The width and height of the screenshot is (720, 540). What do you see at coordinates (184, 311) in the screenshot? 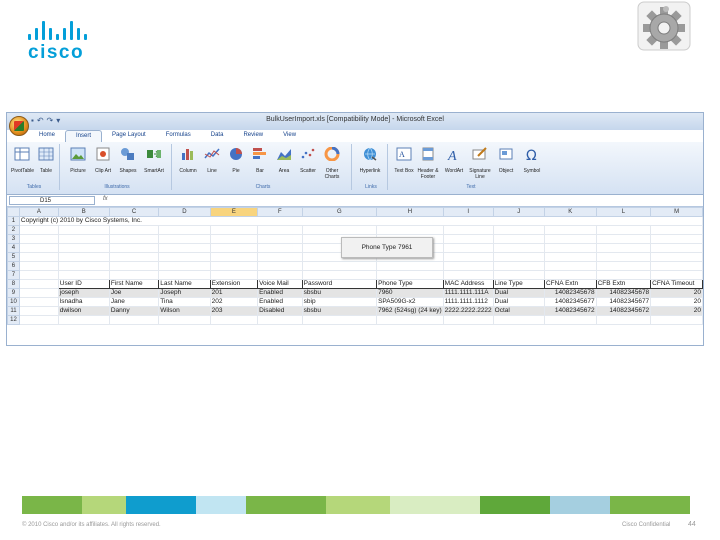
I see `cell: Wilson` at bounding box center [184, 311].